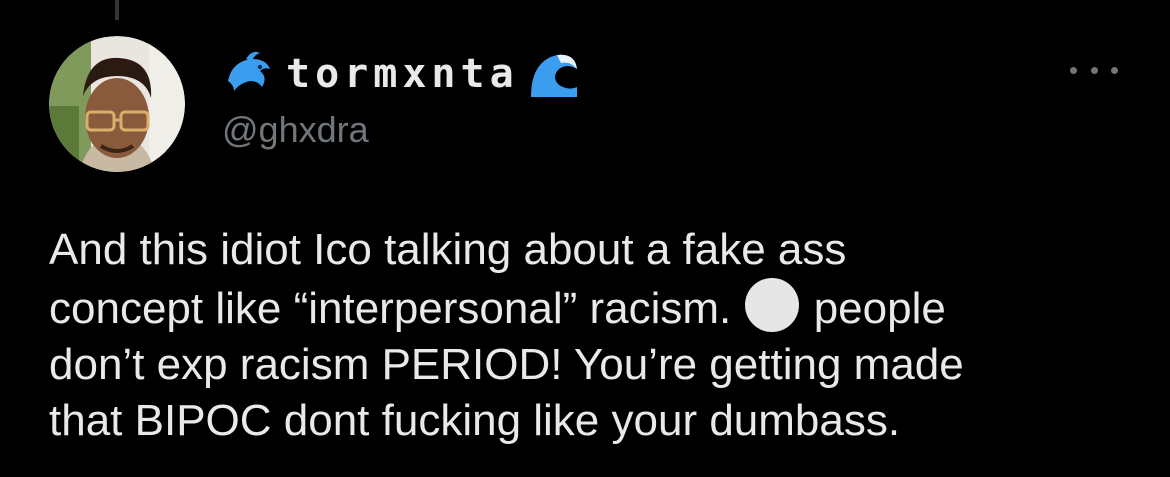 The width and height of the screenshot is (1170, 477). What do you see at coordinates (117, 104) in the screenshot?
I see `avatar` at bounding box center [117, 104].